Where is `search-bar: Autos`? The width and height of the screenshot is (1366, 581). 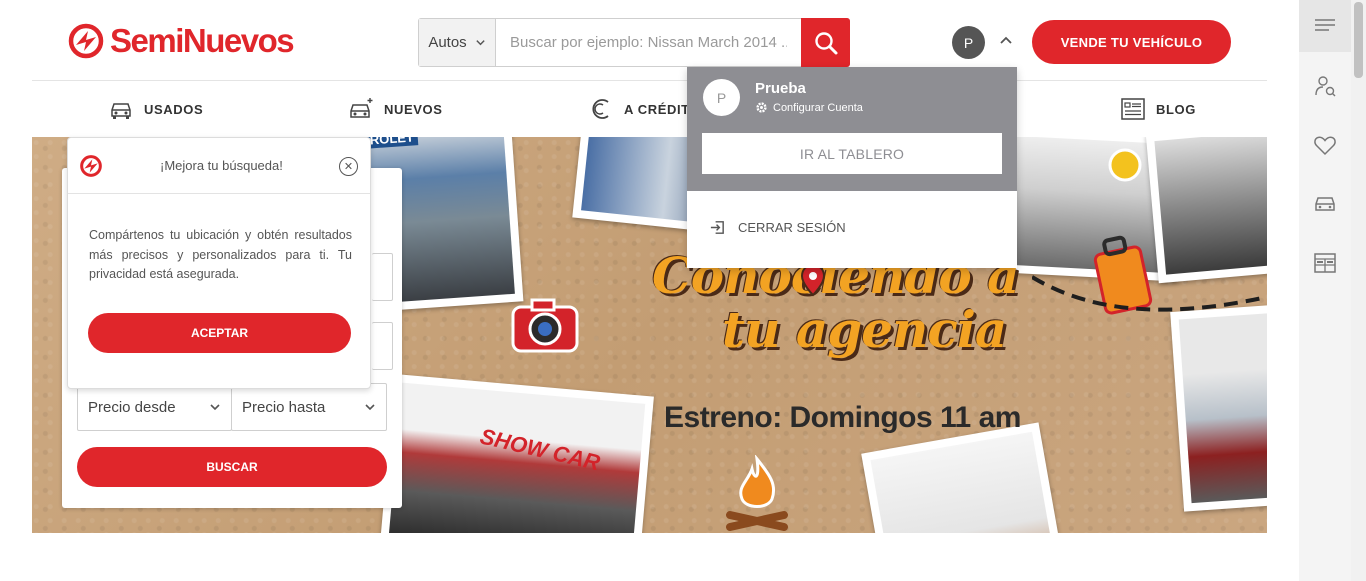
search-bar: Autos is located at coordinates (634, 42).